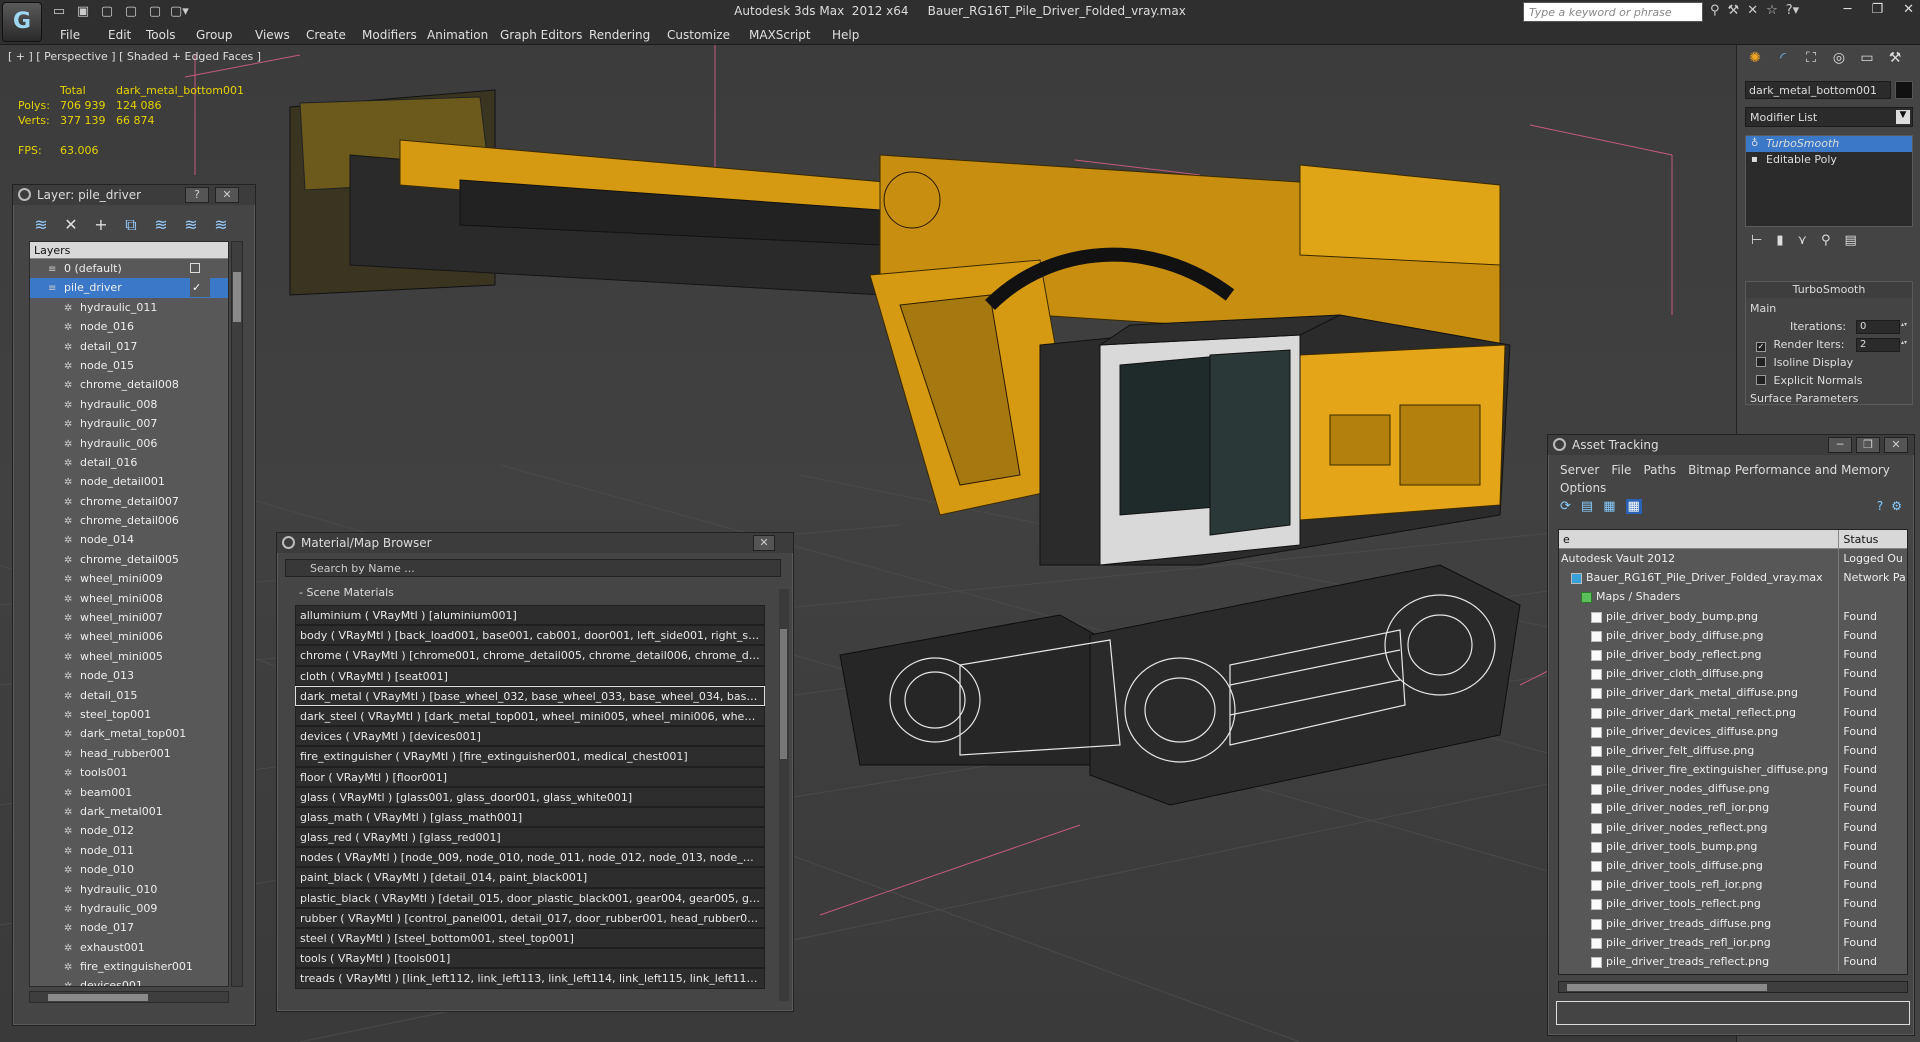 Image resolution: width=1920 pixels, height=1042 pixels. I want to click on modifier-stack-item: ▪ Editable Poly, so click(1829, 160).